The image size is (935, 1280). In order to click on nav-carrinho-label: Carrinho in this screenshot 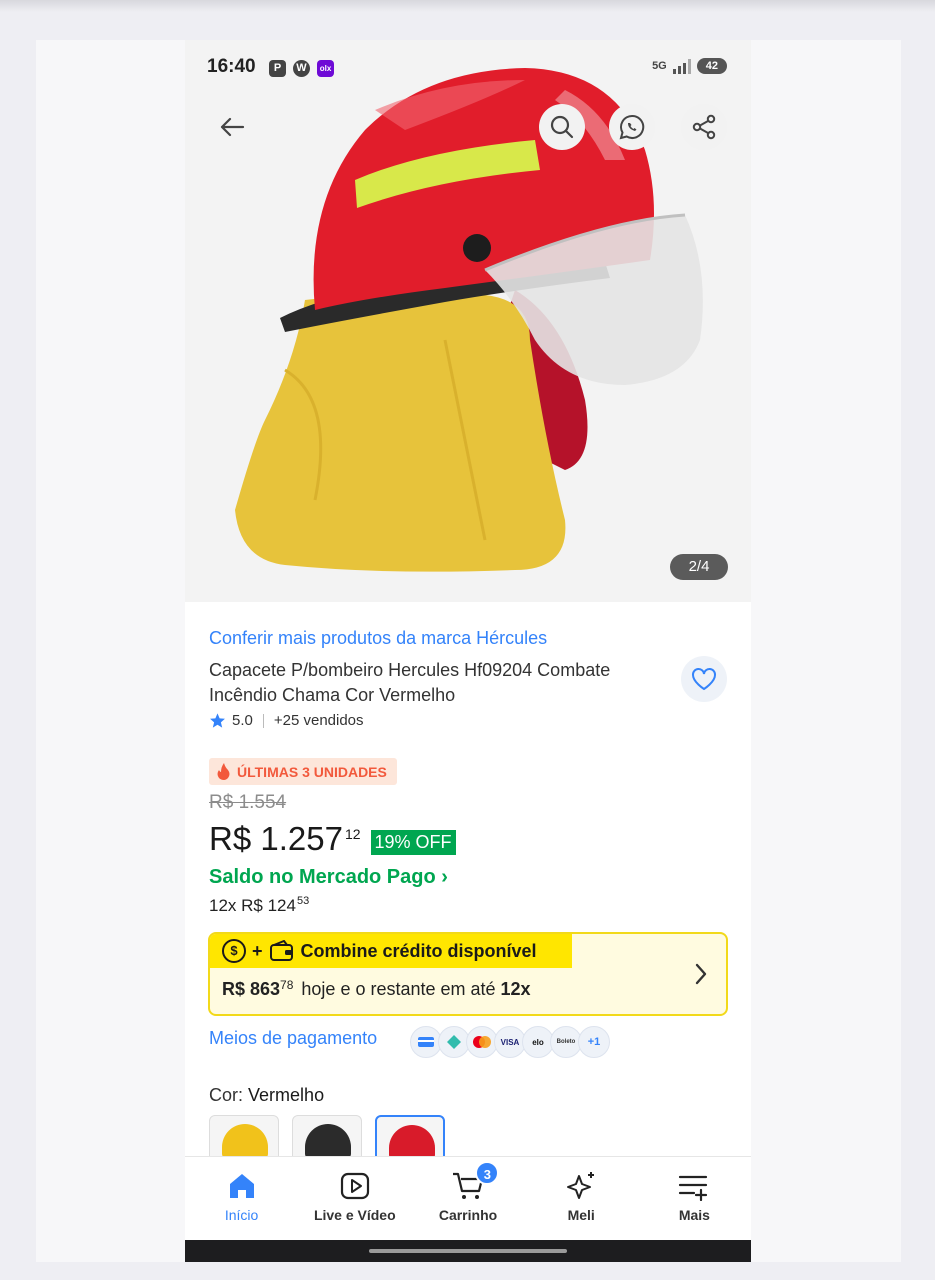, I will do `click(468, 1215)`.